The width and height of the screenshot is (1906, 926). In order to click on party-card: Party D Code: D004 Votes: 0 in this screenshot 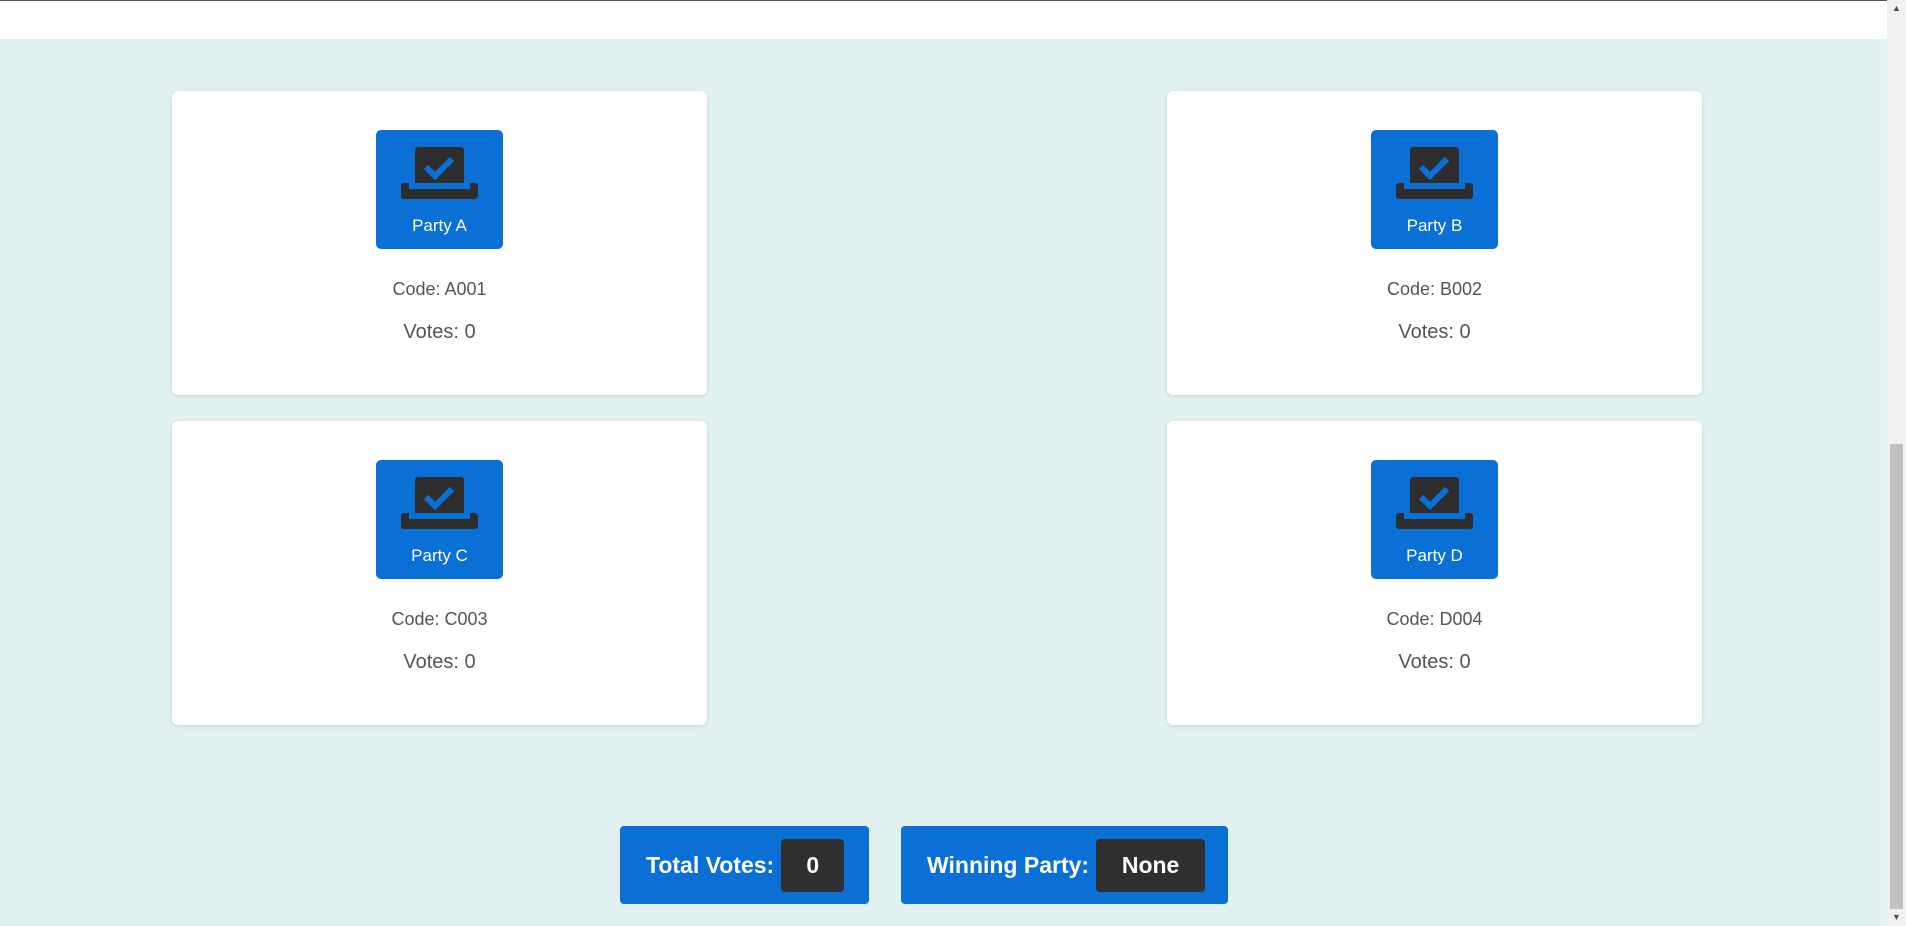, I will do `click(1434, 573)`.